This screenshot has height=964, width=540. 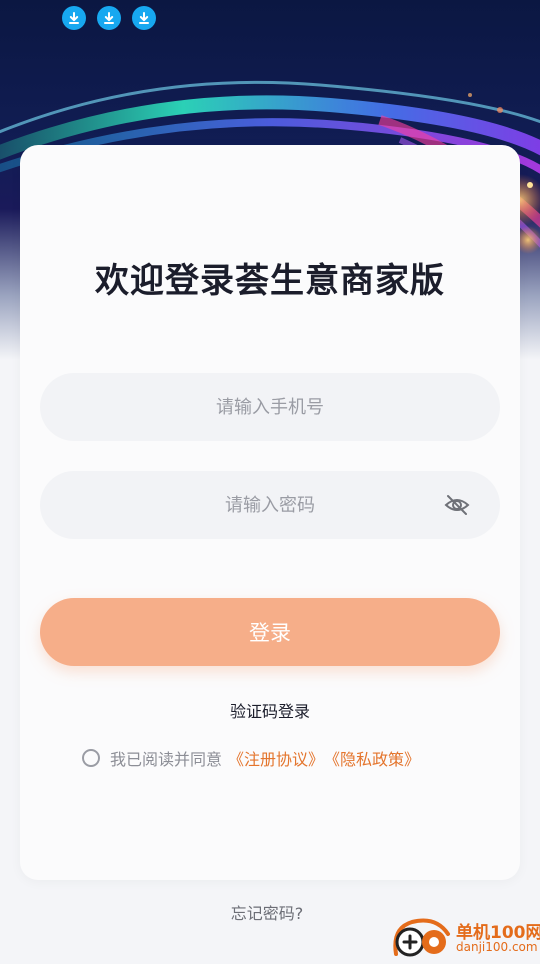 I want to click on agreement-checkbox, so click(x=91, y=758).